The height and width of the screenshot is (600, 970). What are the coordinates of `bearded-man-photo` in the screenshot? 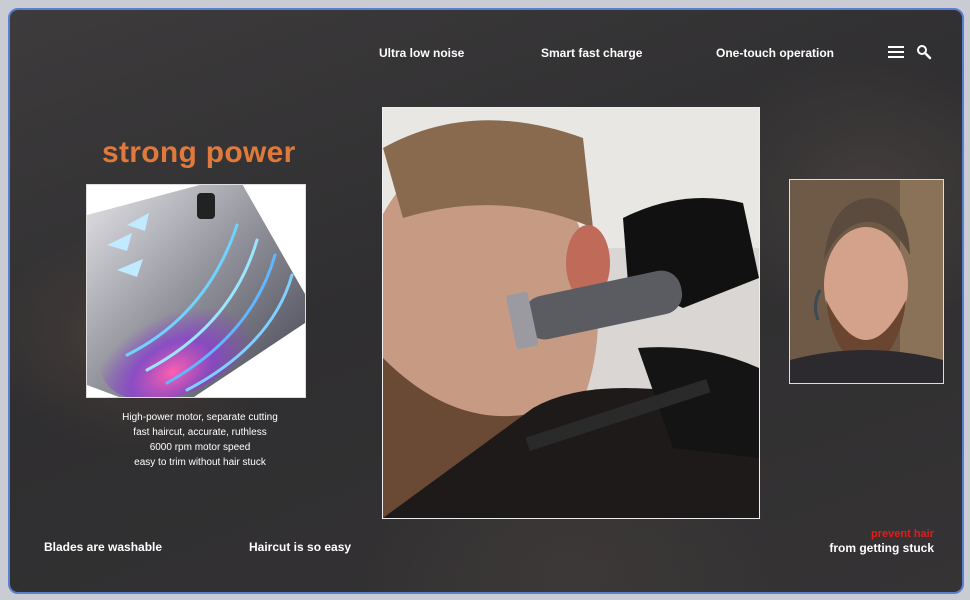 It's located at (866, 281).